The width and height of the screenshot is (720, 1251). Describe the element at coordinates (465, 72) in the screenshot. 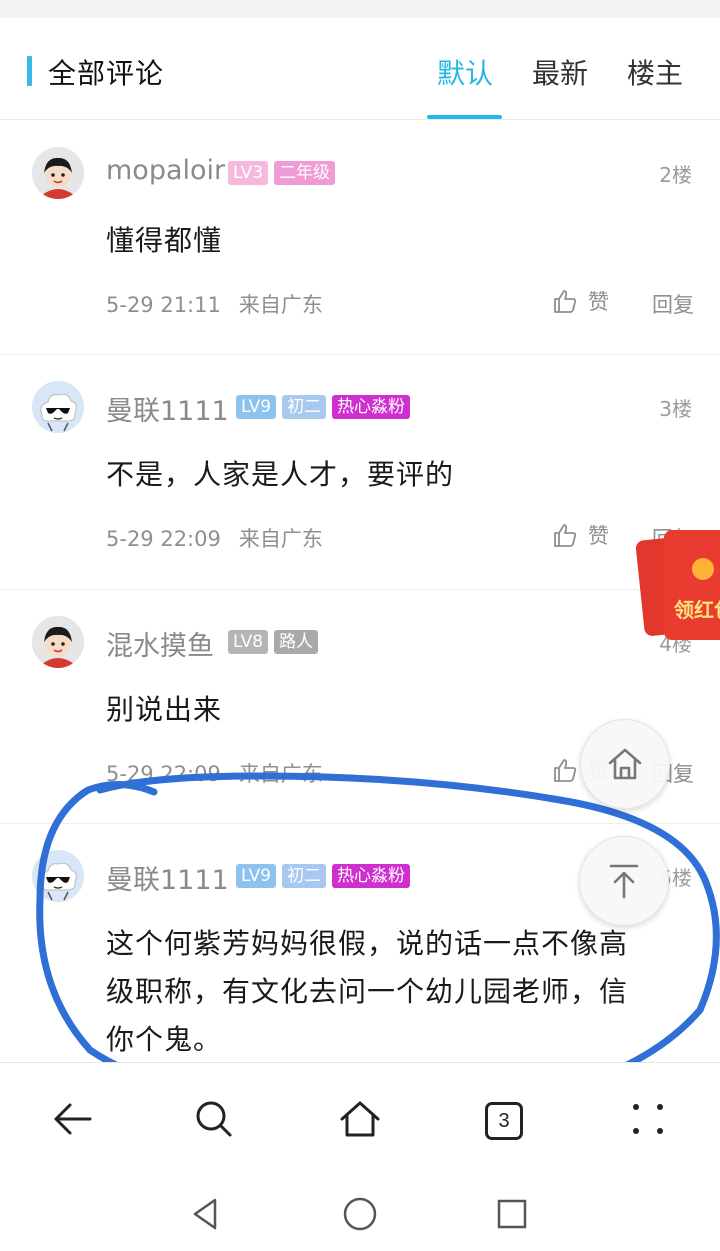

I see `tab-default: 默认` at that location.